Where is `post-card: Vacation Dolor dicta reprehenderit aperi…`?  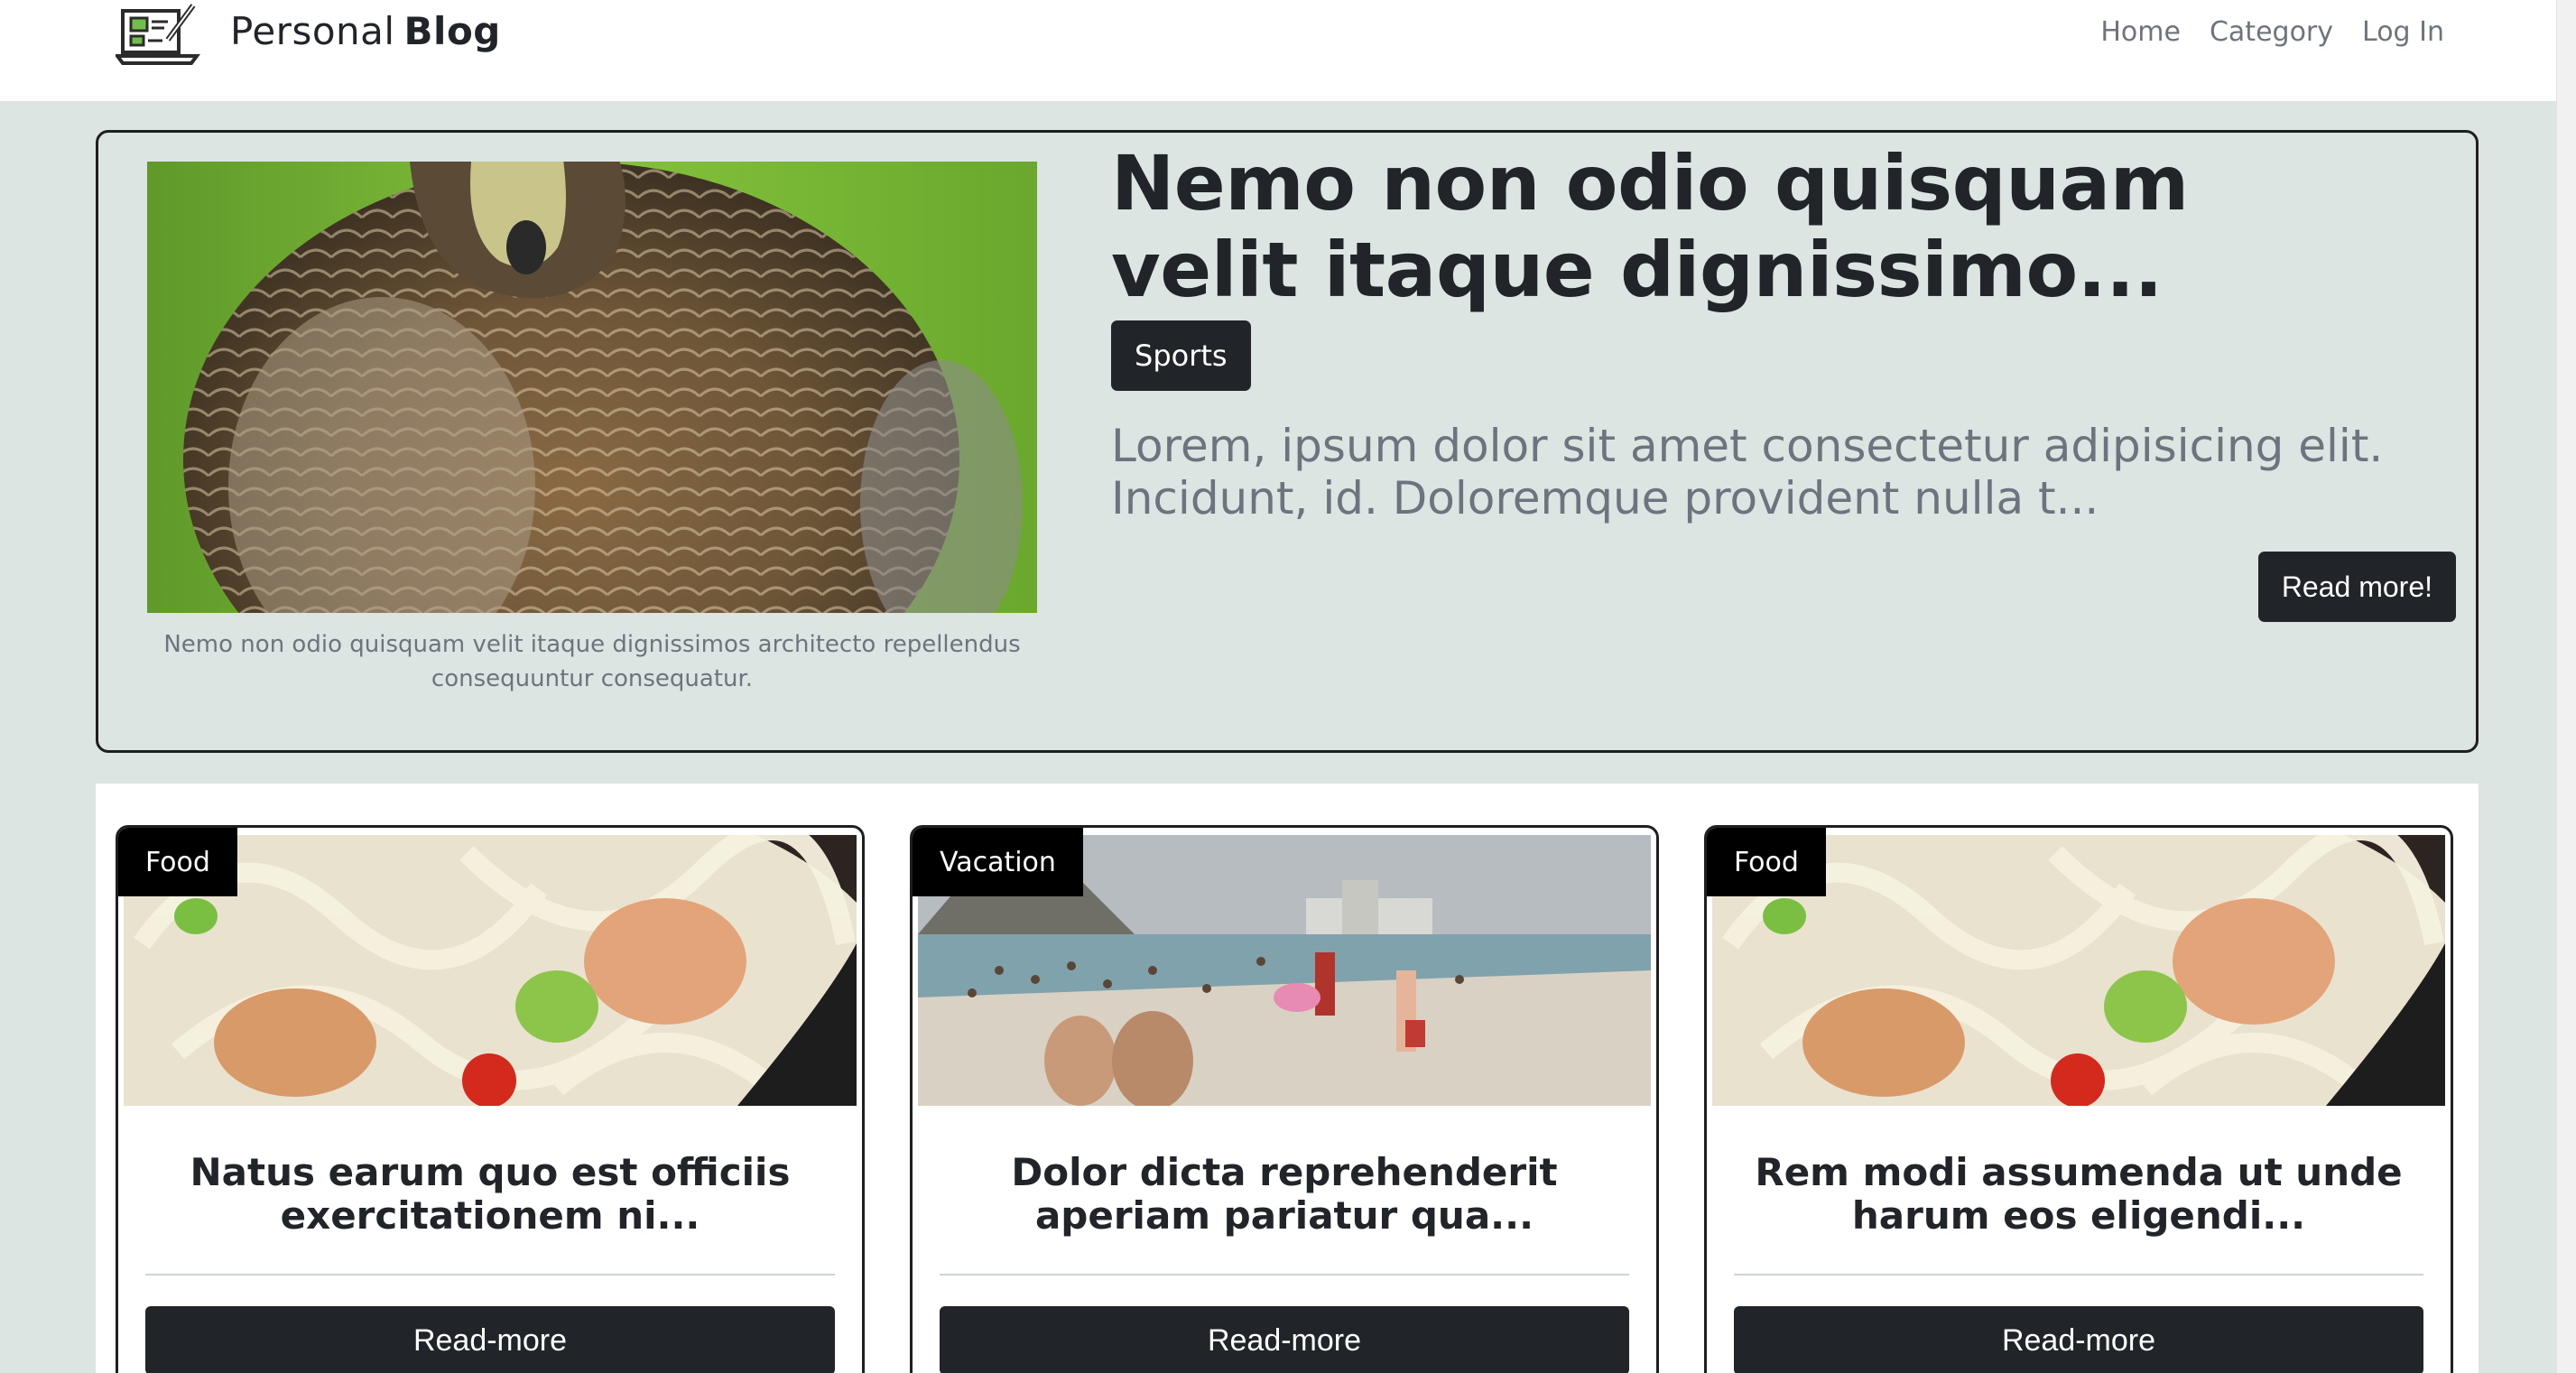 post-card: Vacation Dolor dicta reprehenderit aperi… is located at coordinates (1284, 1099).